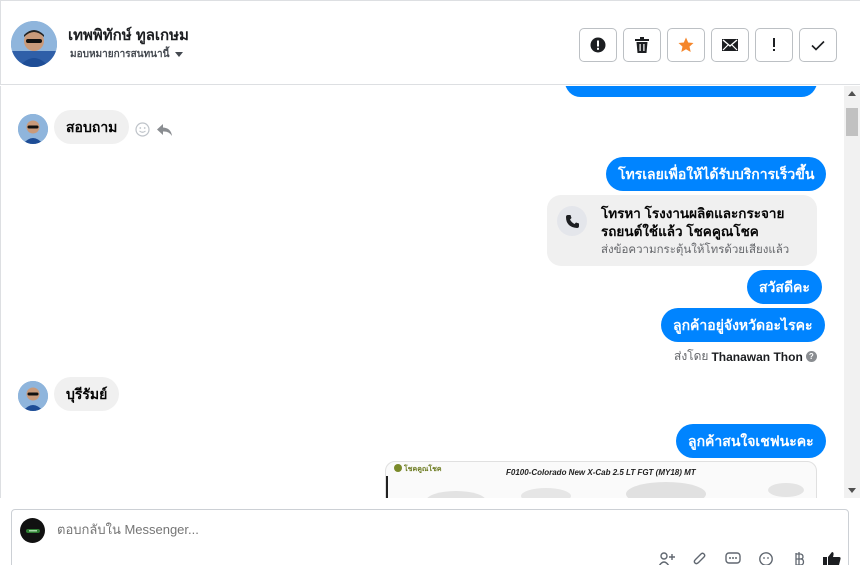 The height and width of the screenshot is (565, 860). What do you see at coordinates (749, 558) in the screenshot?
I see `composer-toolbar` at bounding box center [749, 558].